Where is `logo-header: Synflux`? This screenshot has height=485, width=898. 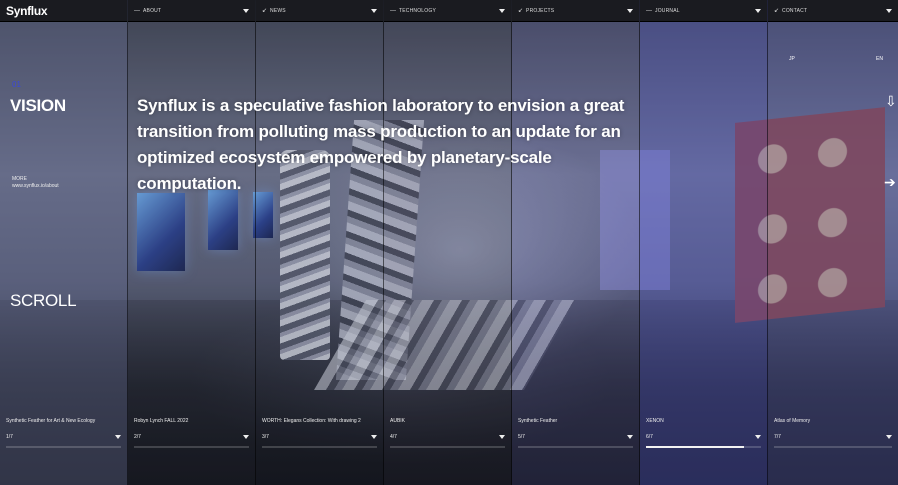 logo-header: Synflux is located at coordinates (63, 11).